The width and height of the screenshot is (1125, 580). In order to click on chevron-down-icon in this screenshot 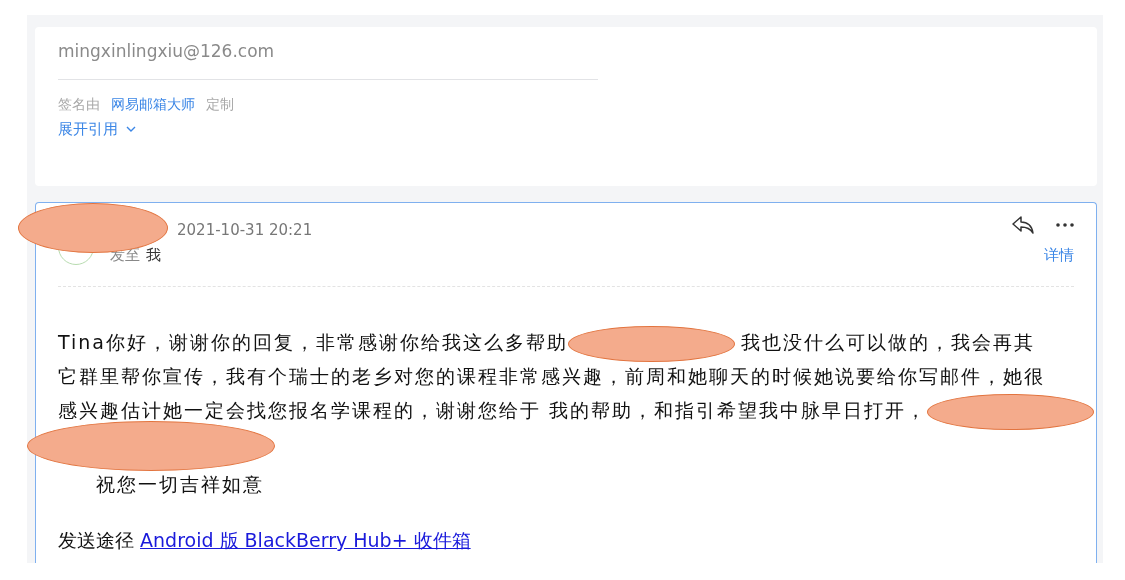, I will do `click(131, 129)`.